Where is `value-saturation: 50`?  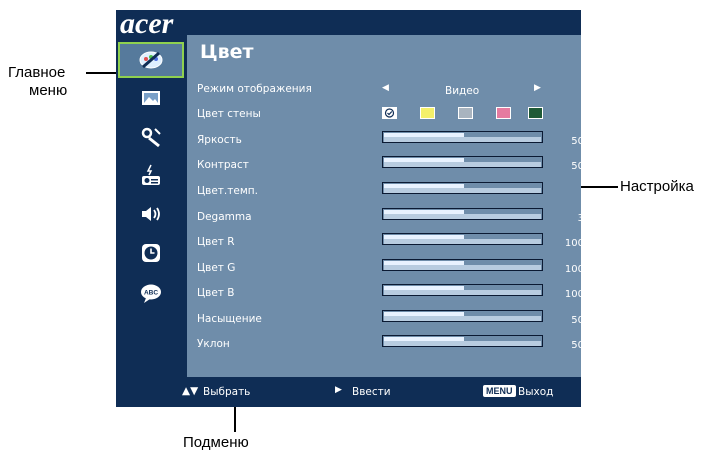 value-saturation: 50 is located at coordinates (577, 320).